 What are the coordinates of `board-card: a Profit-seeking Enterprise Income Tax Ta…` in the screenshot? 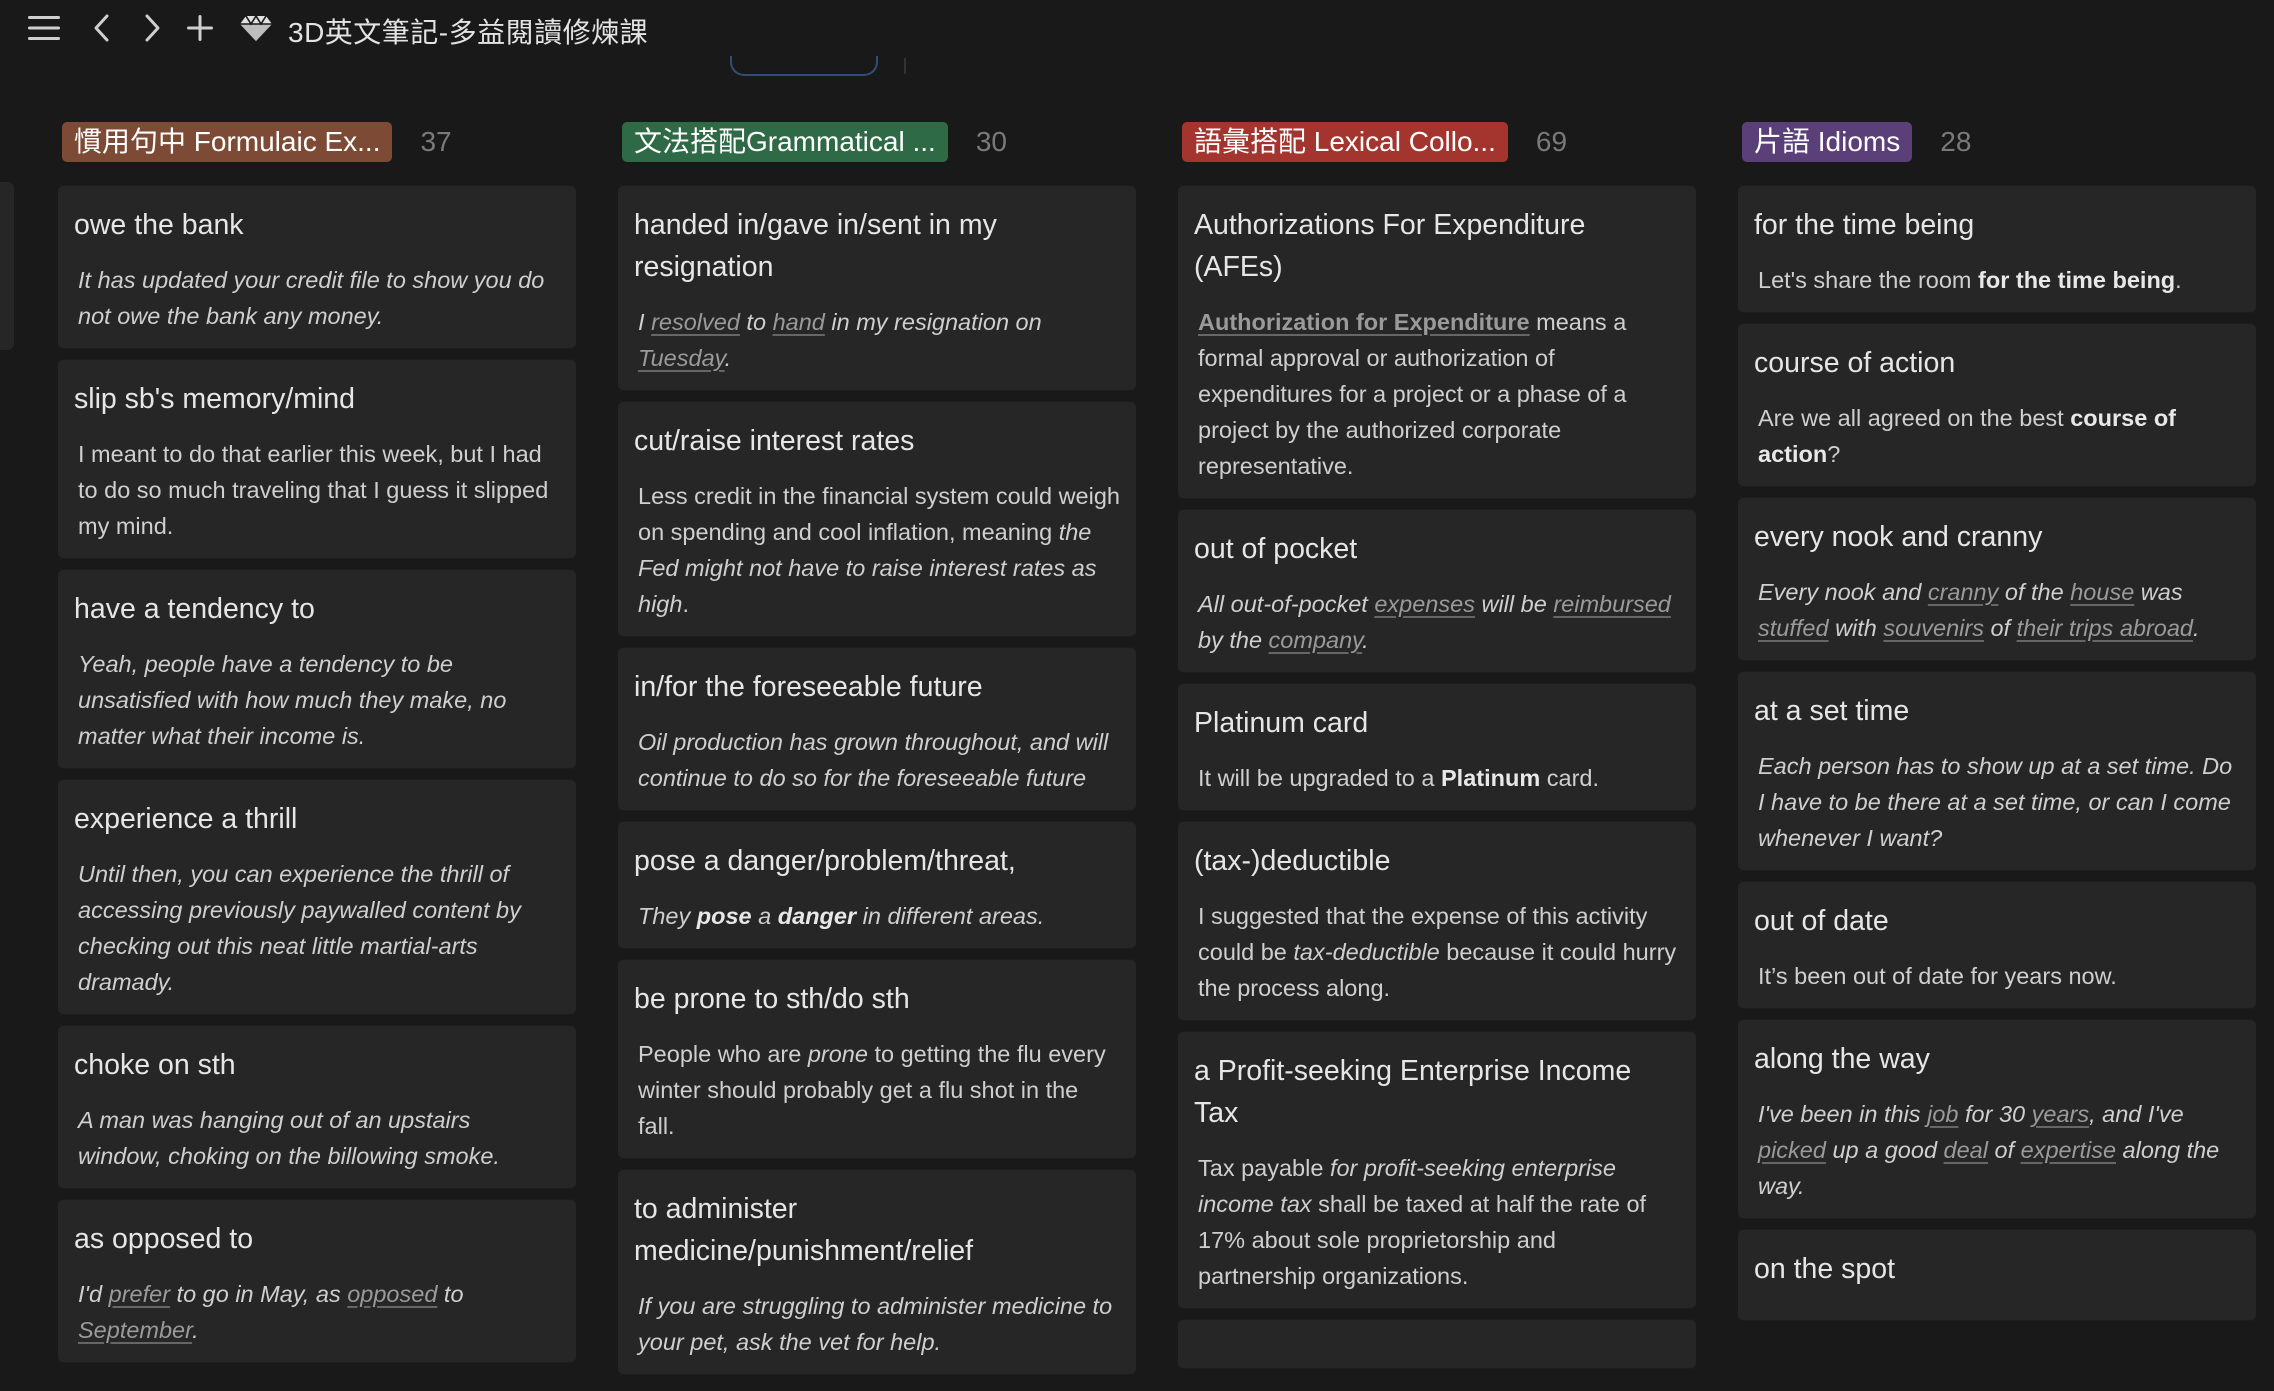 It's located at (1437, 1170).